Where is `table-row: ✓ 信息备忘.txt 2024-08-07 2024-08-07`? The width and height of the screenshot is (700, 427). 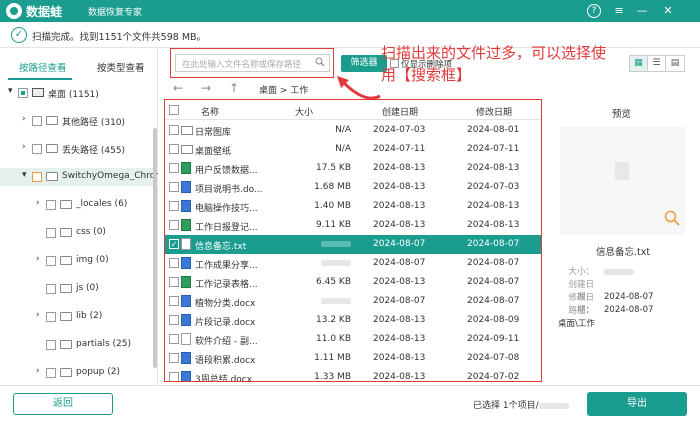
table-row: ✓ 信息备忘.txt 2024-08-07 2024-08-07 is located at coordinates (353, 244).